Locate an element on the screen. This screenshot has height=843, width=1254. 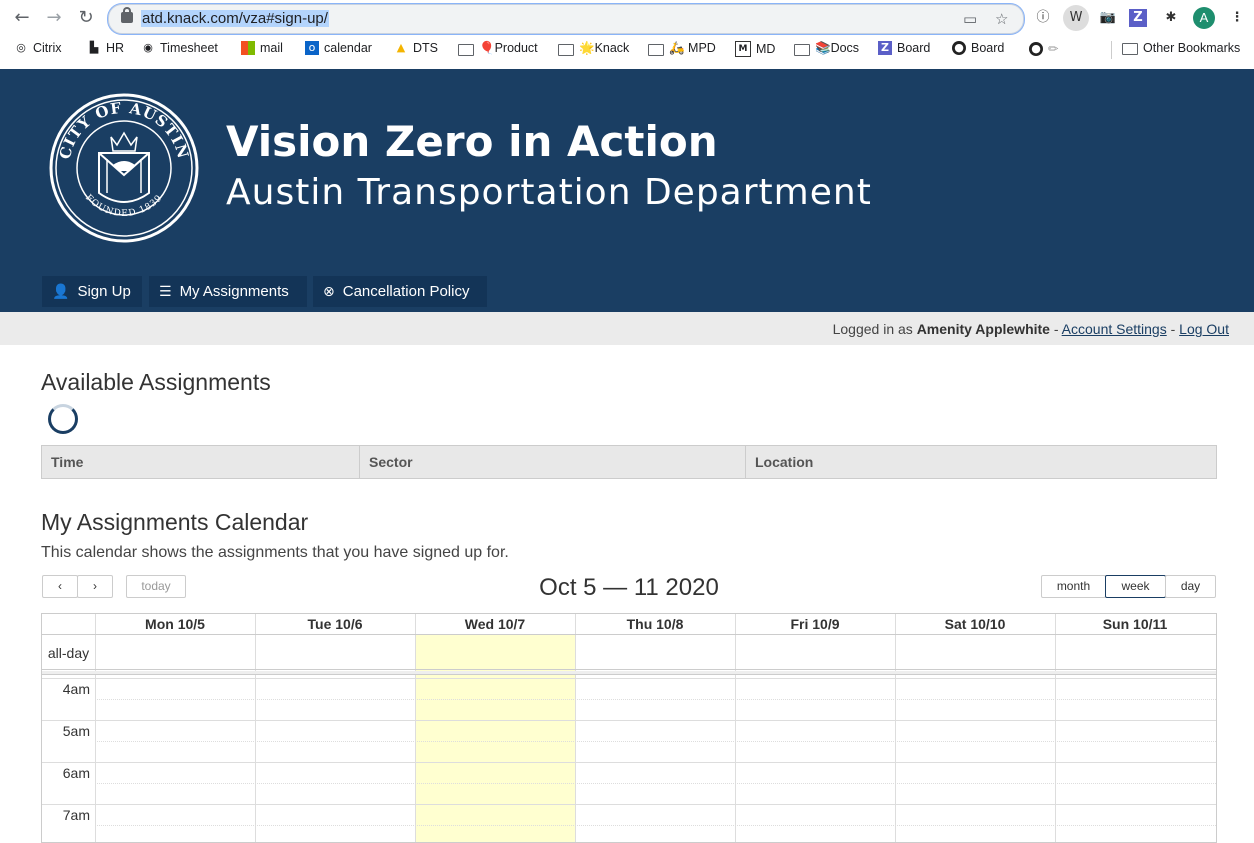
building-icon: ▙ is located at coordinates (94, 47).